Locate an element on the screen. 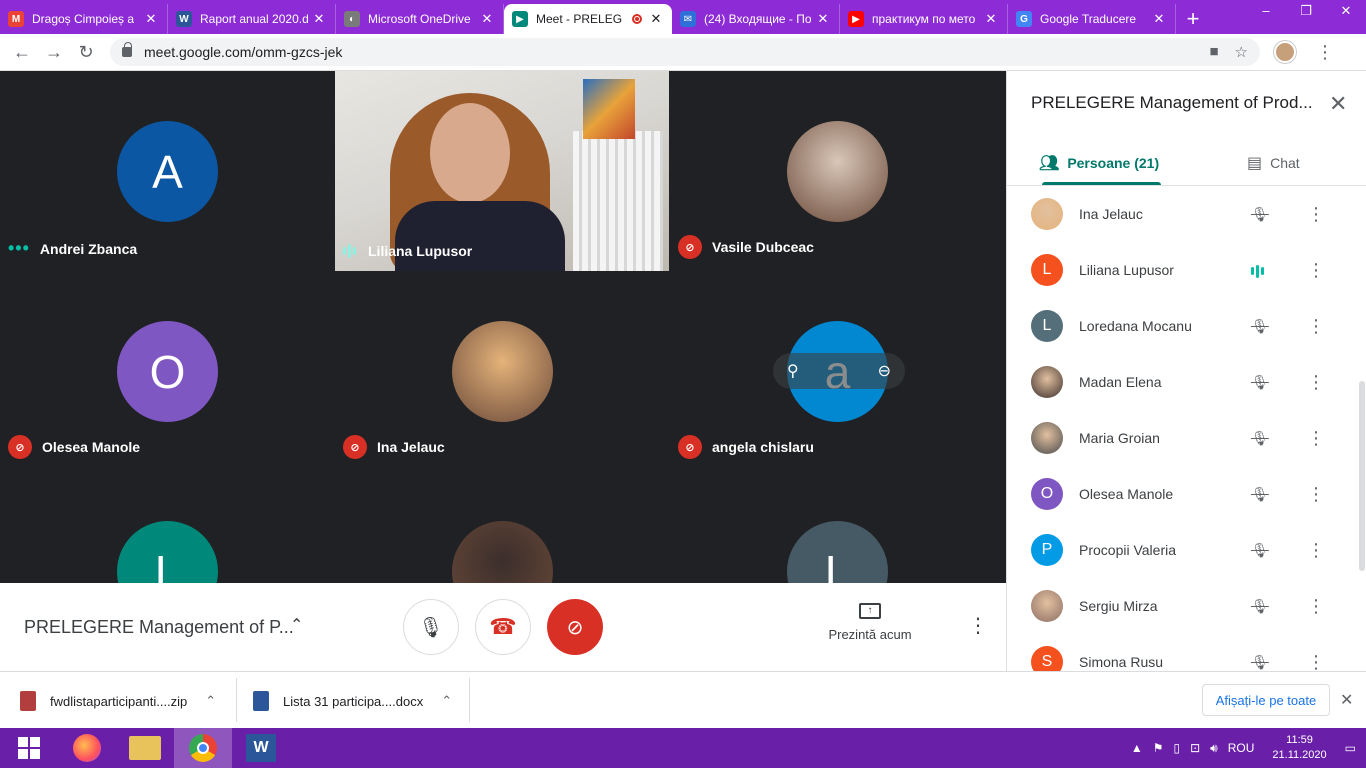 The image size is (1366, 768). participant-avatar: S is located at coordinates (1047, 658).